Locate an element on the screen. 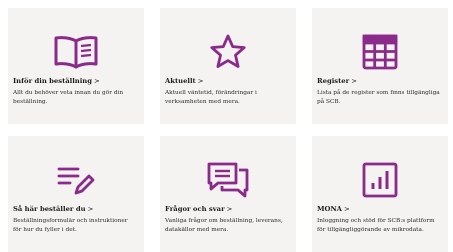 Image resolution: width=453 pixels, height=252 pixels. bar-chart-icon is located at coordinates (380, 180).